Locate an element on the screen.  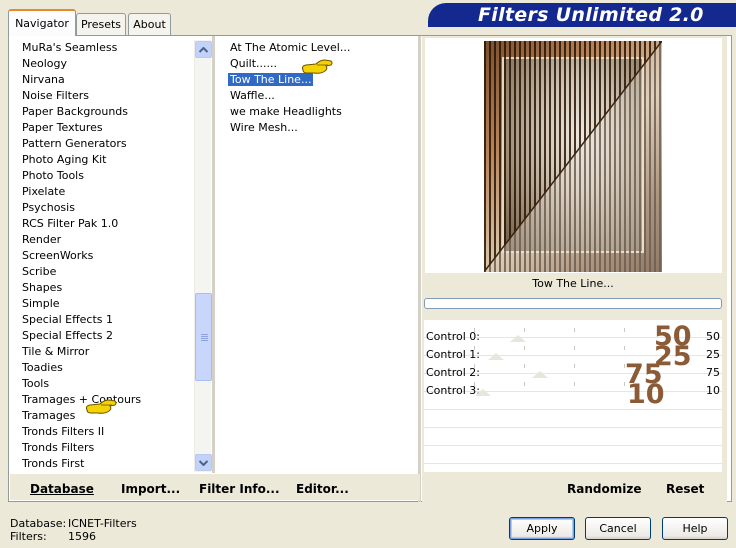
chevron-down-icon is located at coordinates (203, 462).